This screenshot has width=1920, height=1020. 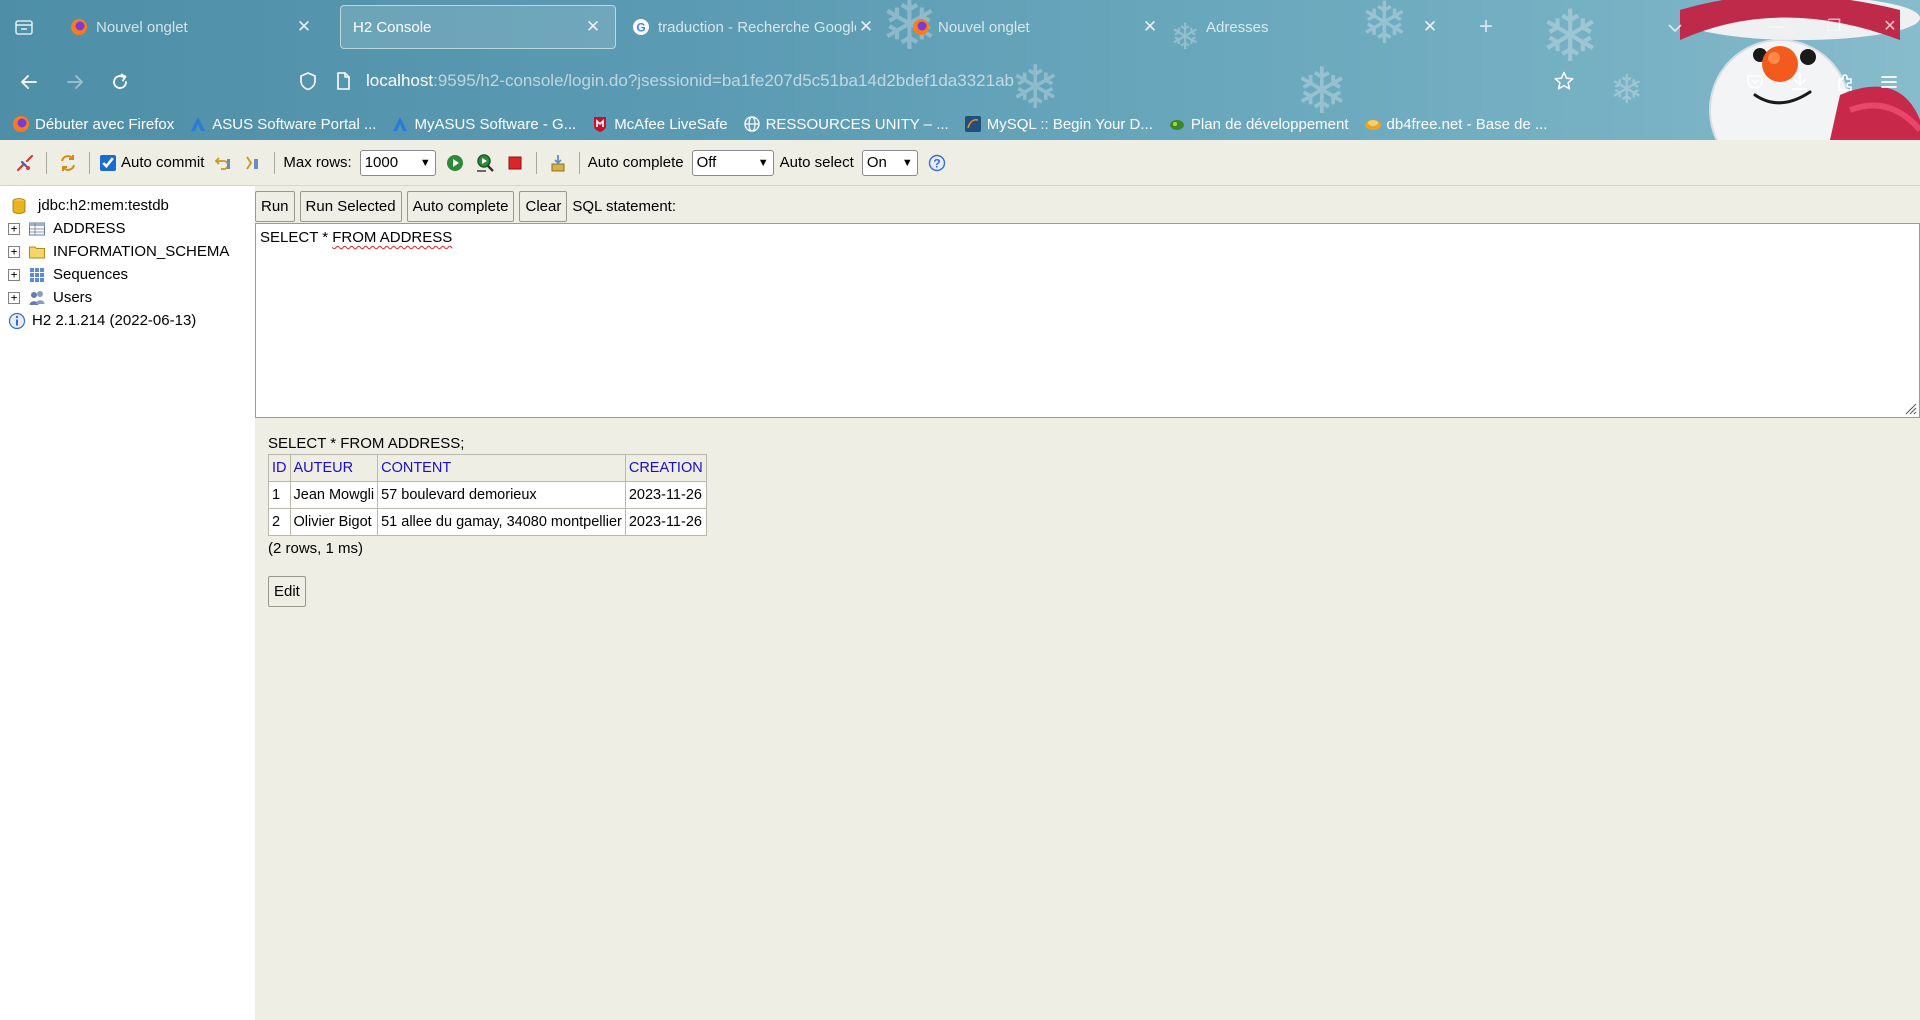 What do you see at coordinates (223, 163) in the screenshot?
I see `rollback-icon` at bounding box center [223, 163].